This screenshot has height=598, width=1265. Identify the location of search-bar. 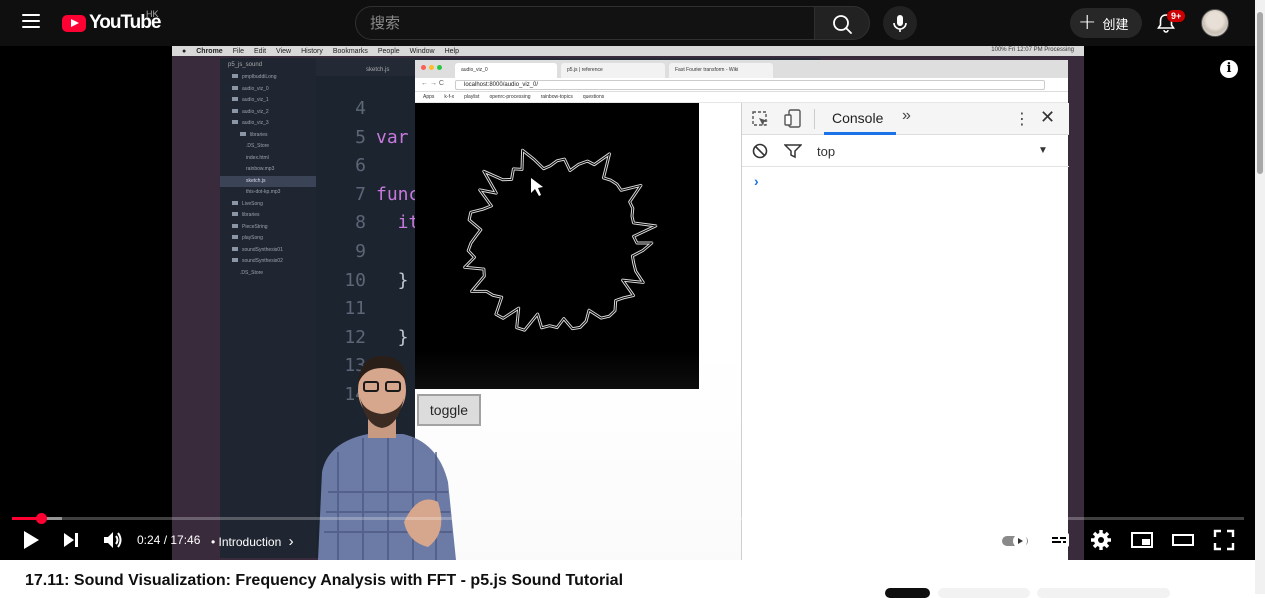
(612, 23).